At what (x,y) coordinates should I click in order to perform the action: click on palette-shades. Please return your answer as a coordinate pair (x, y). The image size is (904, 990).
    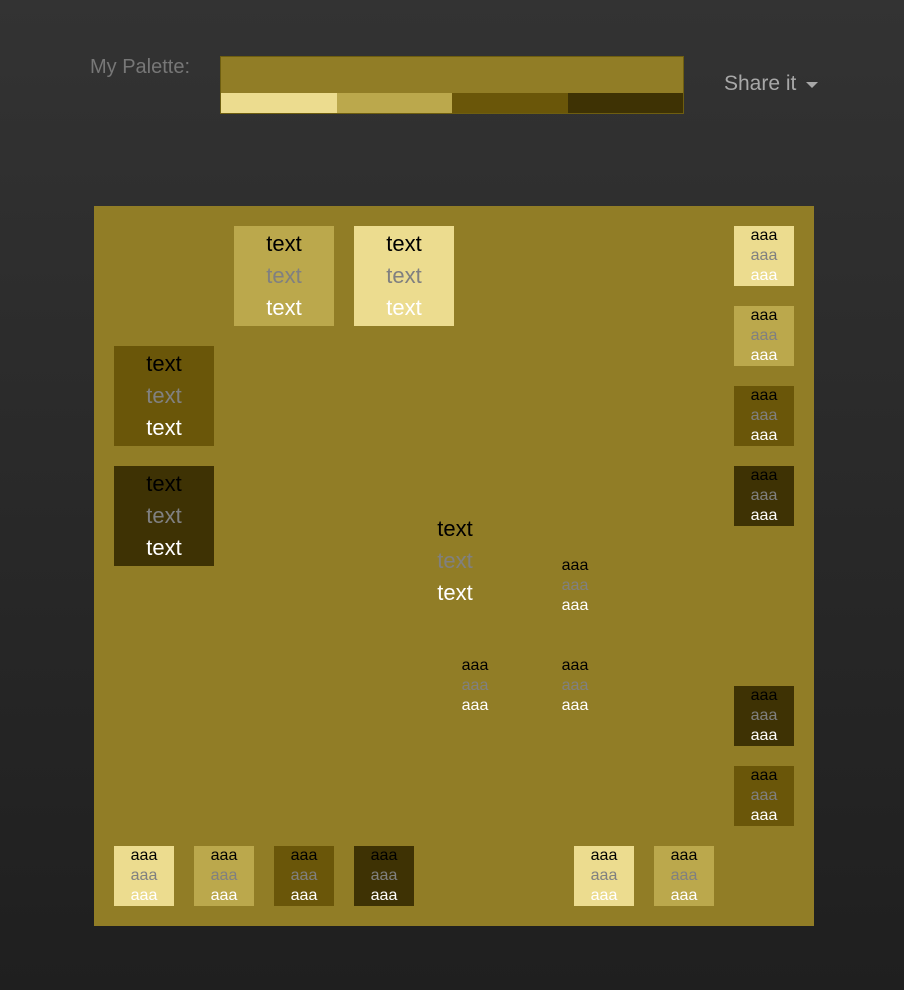
    Looking at the image, I should click on (452, 103).